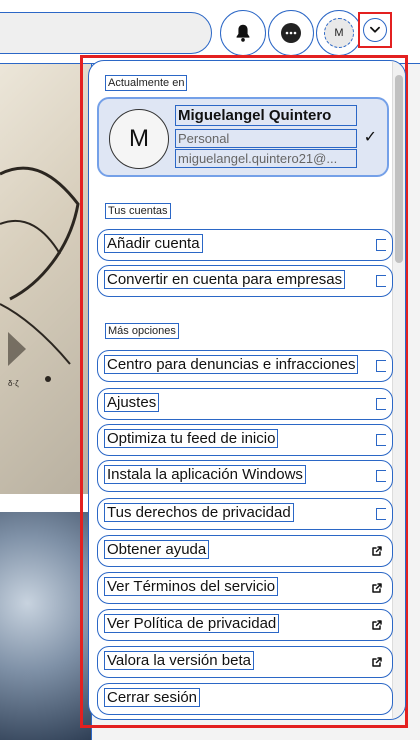 Image resolution: width=420 pixels, height=740 pixels. I want to click on account-name: Miguelangel Quintero, so click(266, 115).